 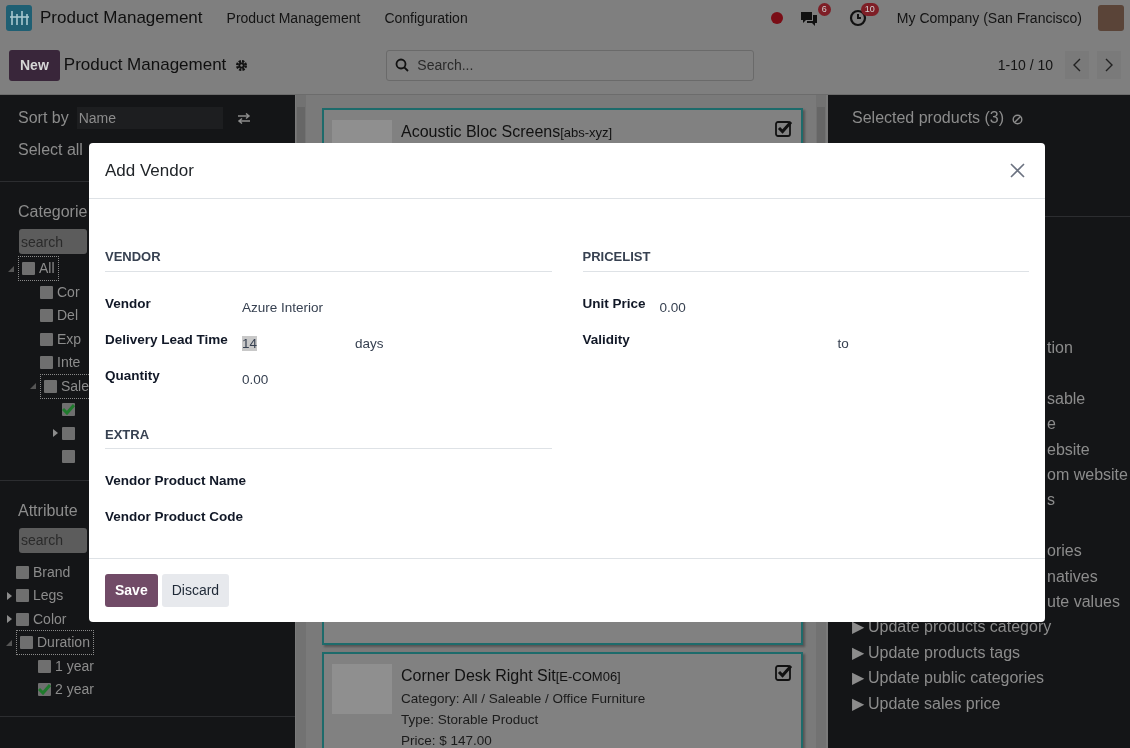 I want to click on status-dot-icon, so click(x=776, y=18).